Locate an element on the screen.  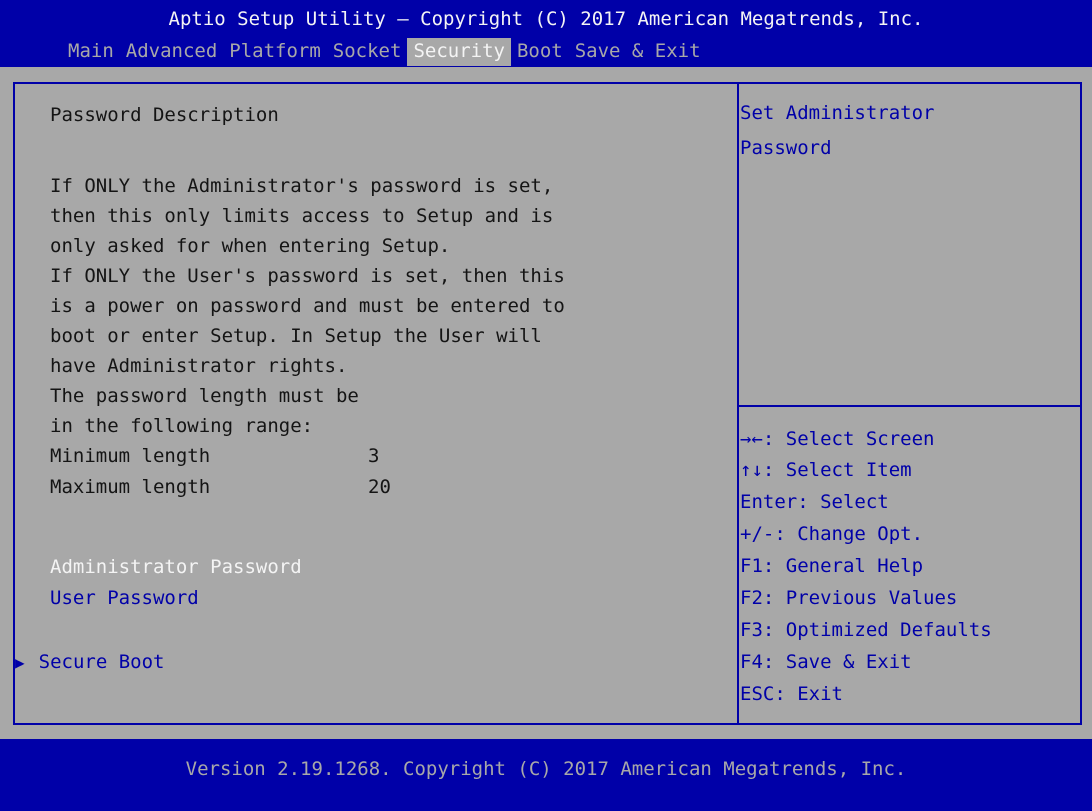
max-length-label: Maximum length is located at coordinates (130, 487).